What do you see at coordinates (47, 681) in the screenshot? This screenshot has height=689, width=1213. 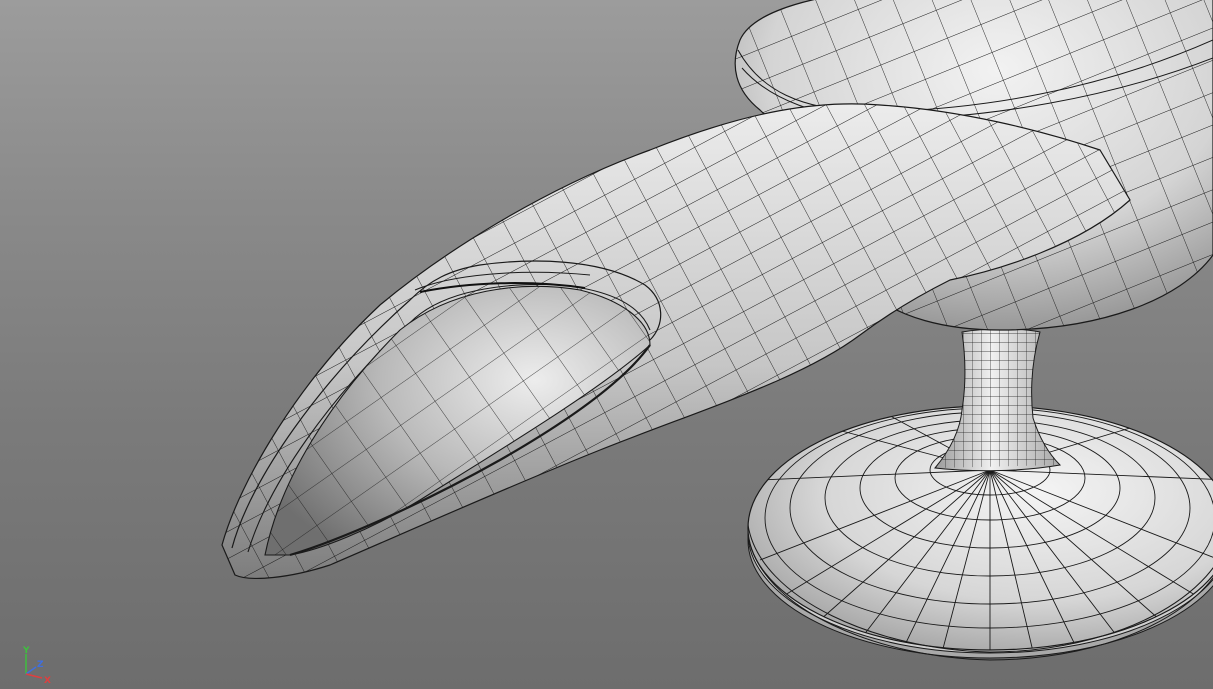 I see `axis-x-label: X` at bounding box center [47, 681].